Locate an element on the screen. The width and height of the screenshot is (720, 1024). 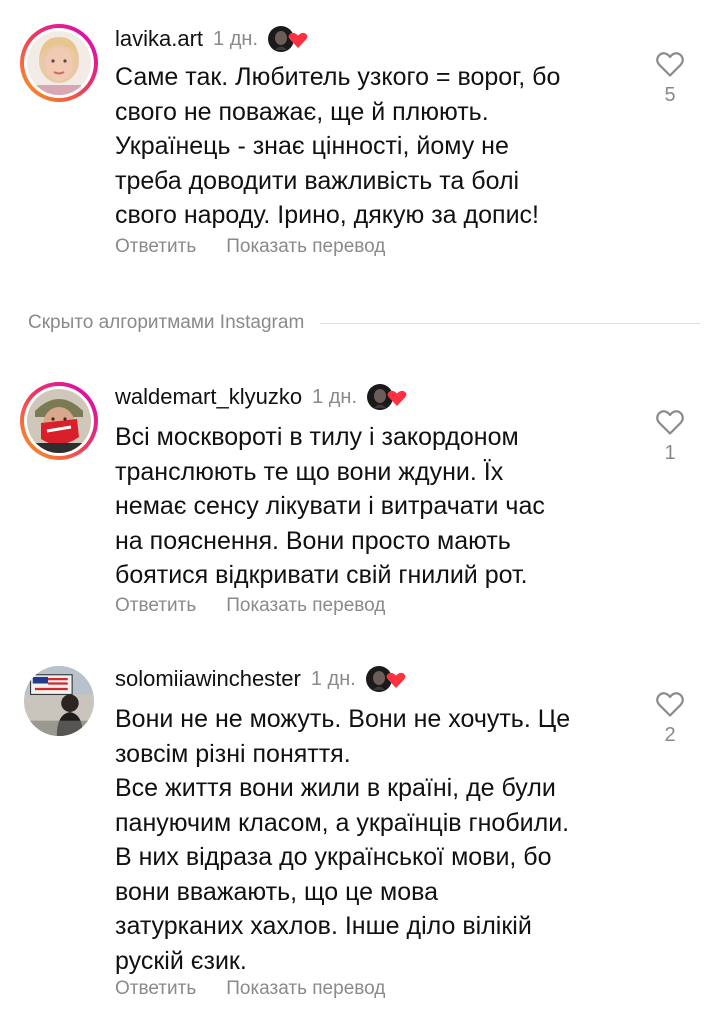
like-area: 5 is located at coordinates (670, 78).